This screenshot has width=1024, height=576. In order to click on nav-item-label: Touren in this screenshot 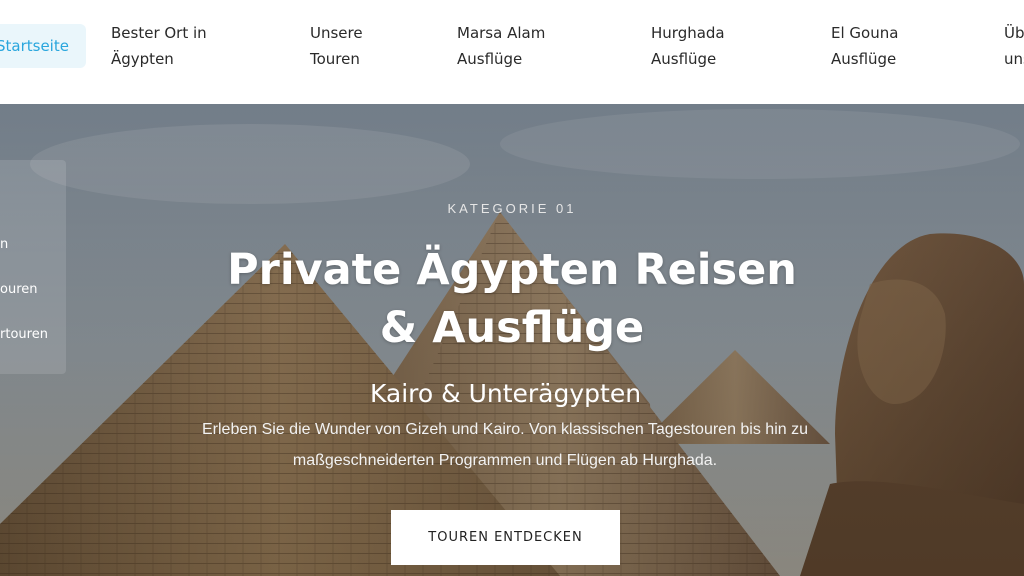, I will do `click(335, 59)`.